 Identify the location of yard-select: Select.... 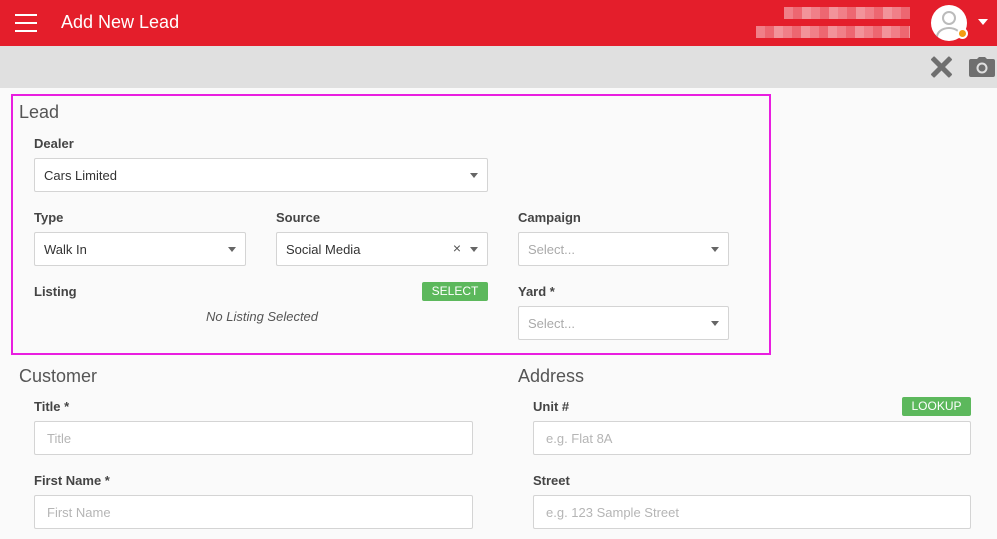
(623, 323).